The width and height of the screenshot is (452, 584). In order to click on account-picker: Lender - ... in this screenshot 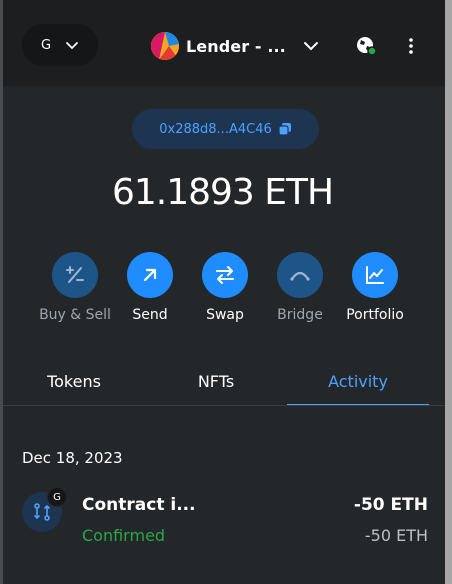, I will do `click(235, 46)`.